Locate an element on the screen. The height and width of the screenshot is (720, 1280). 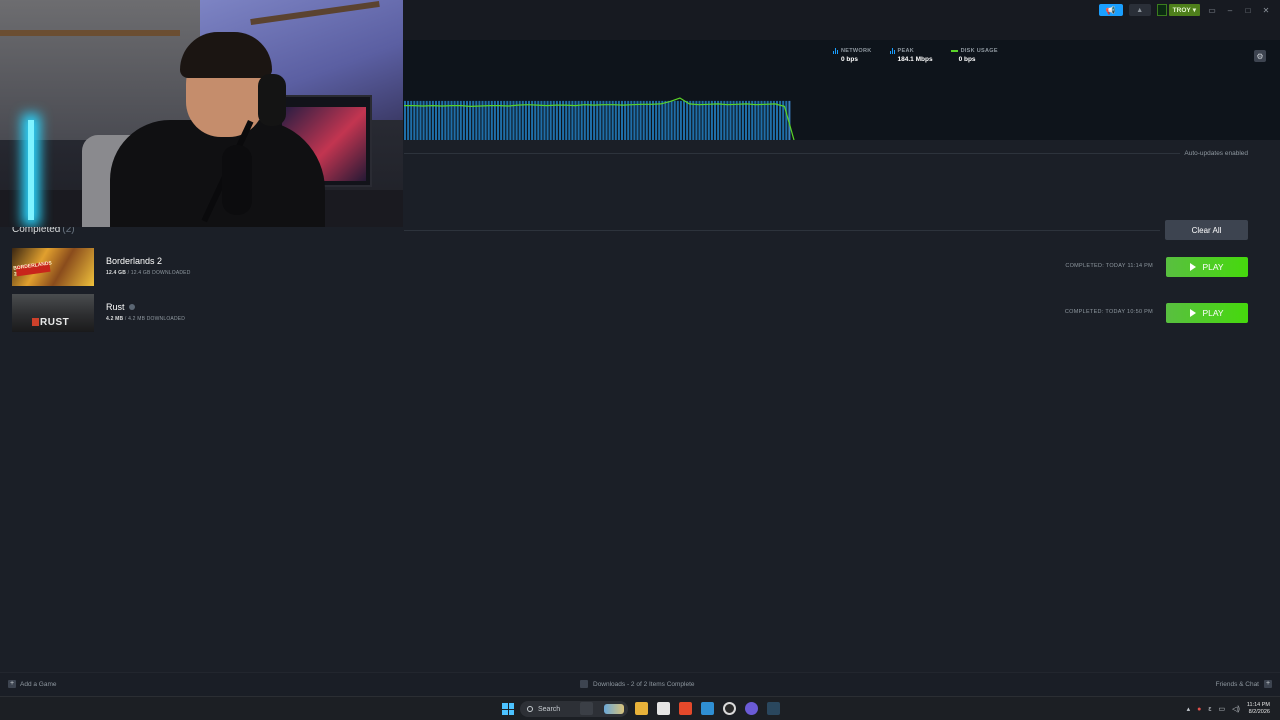
settings-button: ⚙ is located at coordinates (1260, 56).